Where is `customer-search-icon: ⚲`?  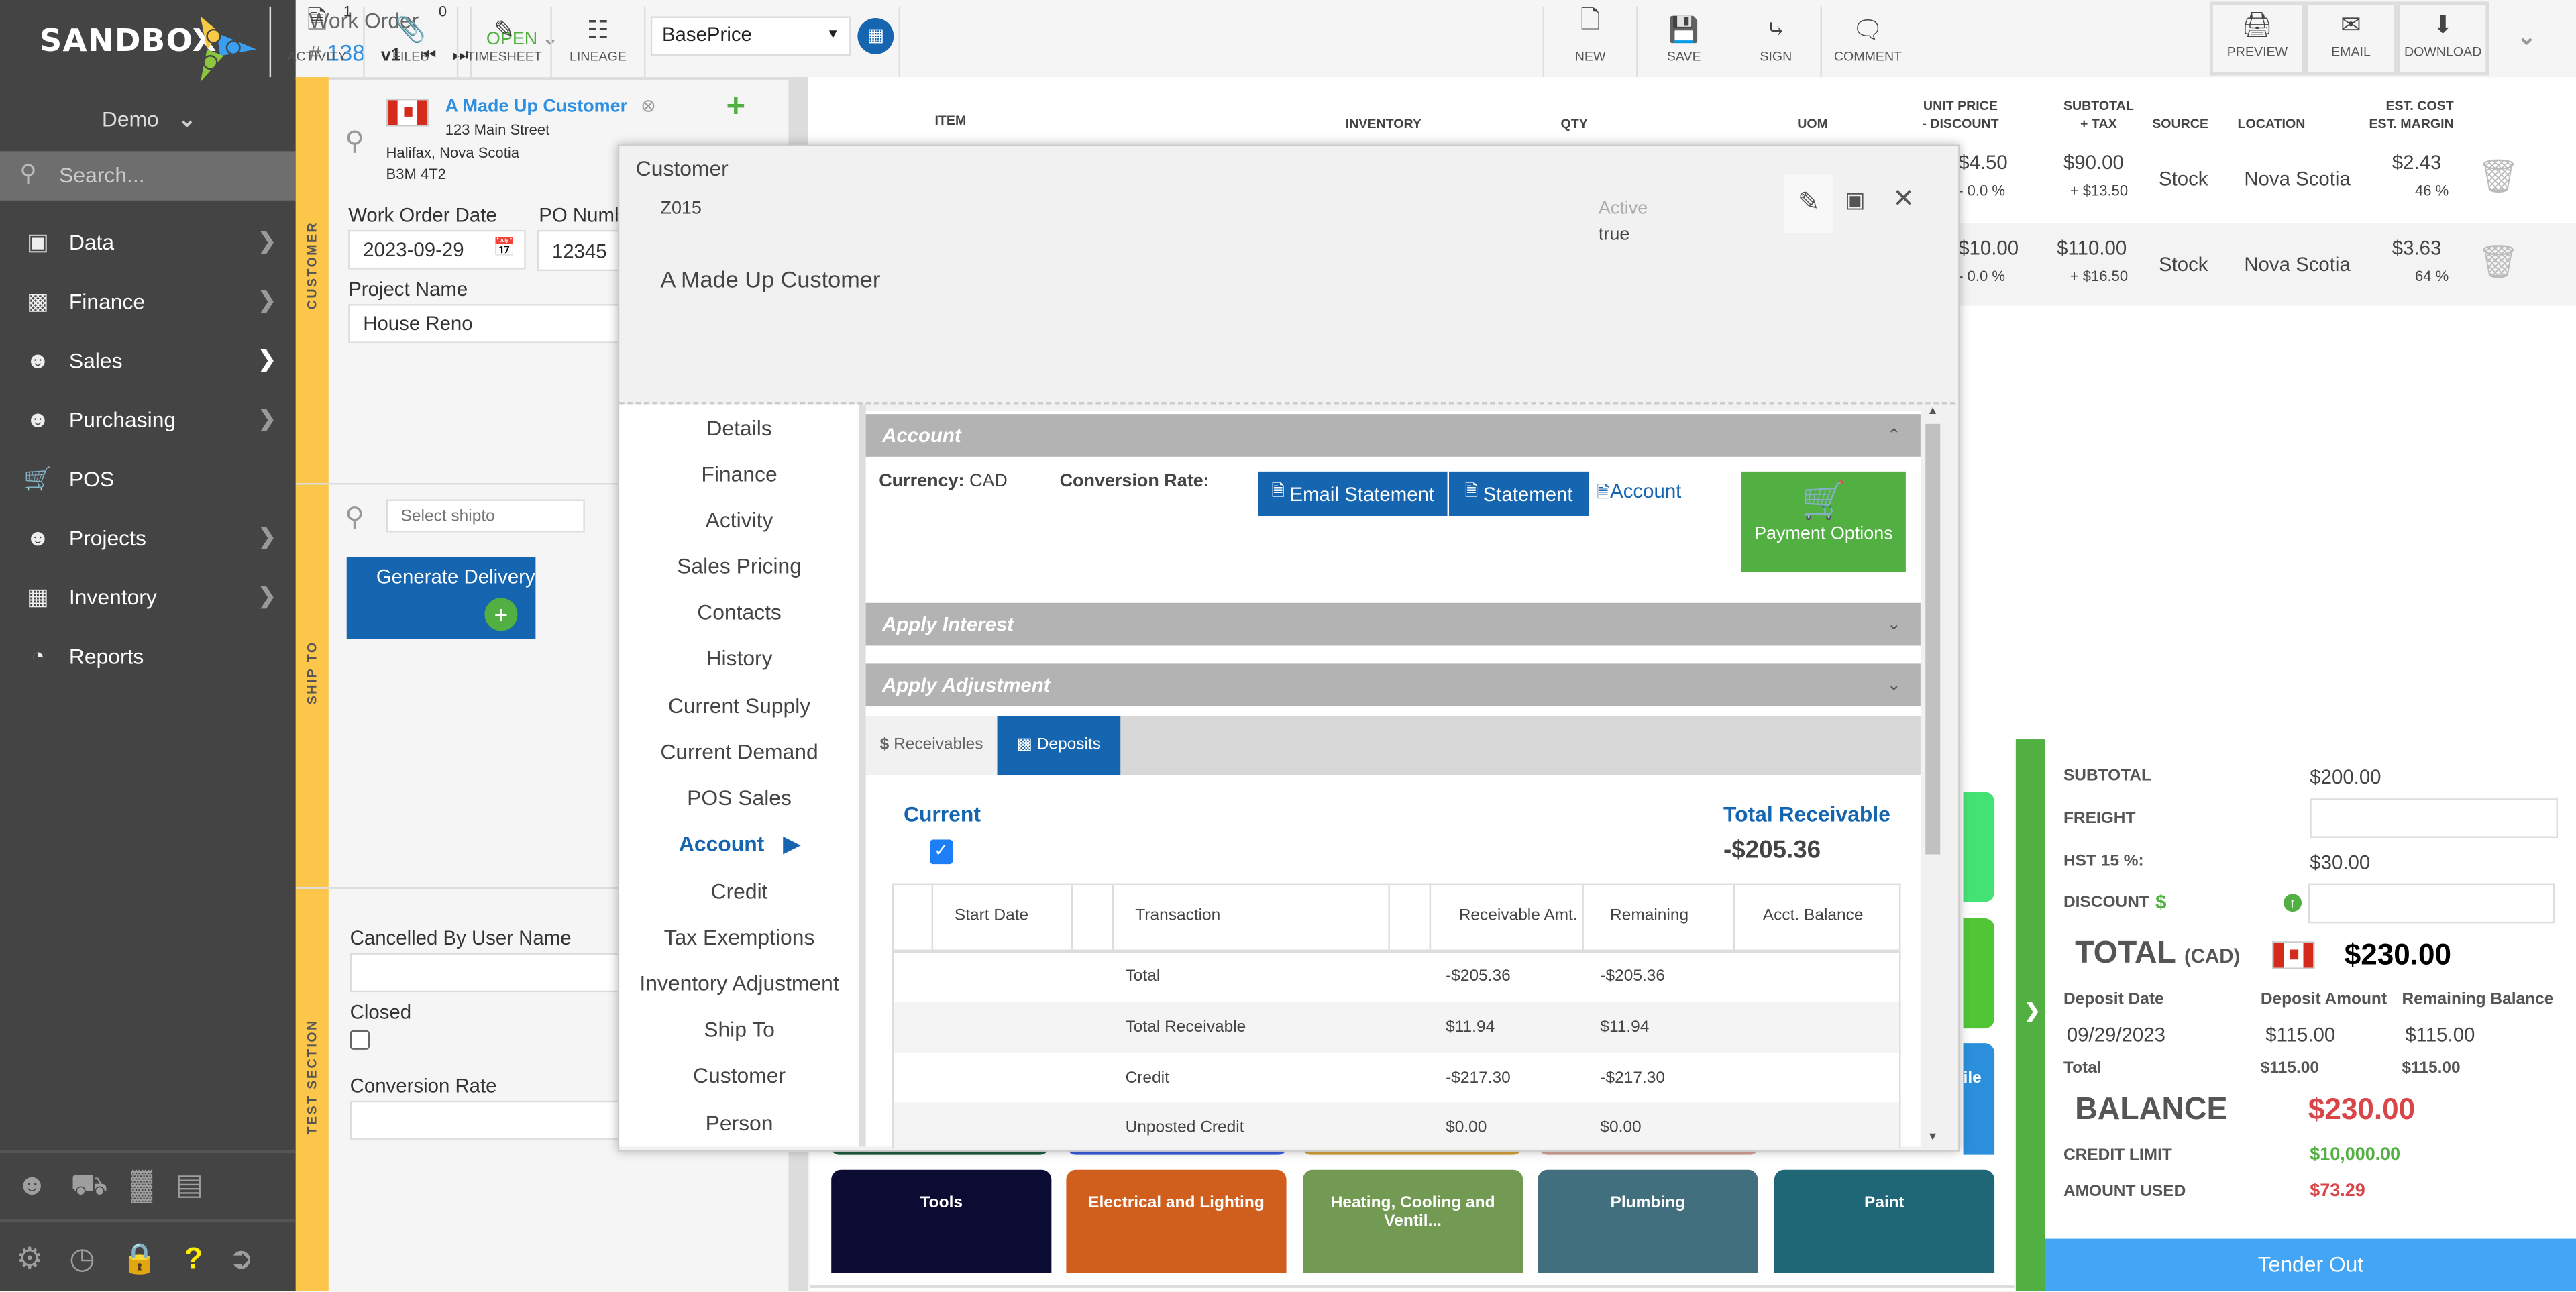
customer-search-icon: ⚲ is located at coordinates (354, 141).